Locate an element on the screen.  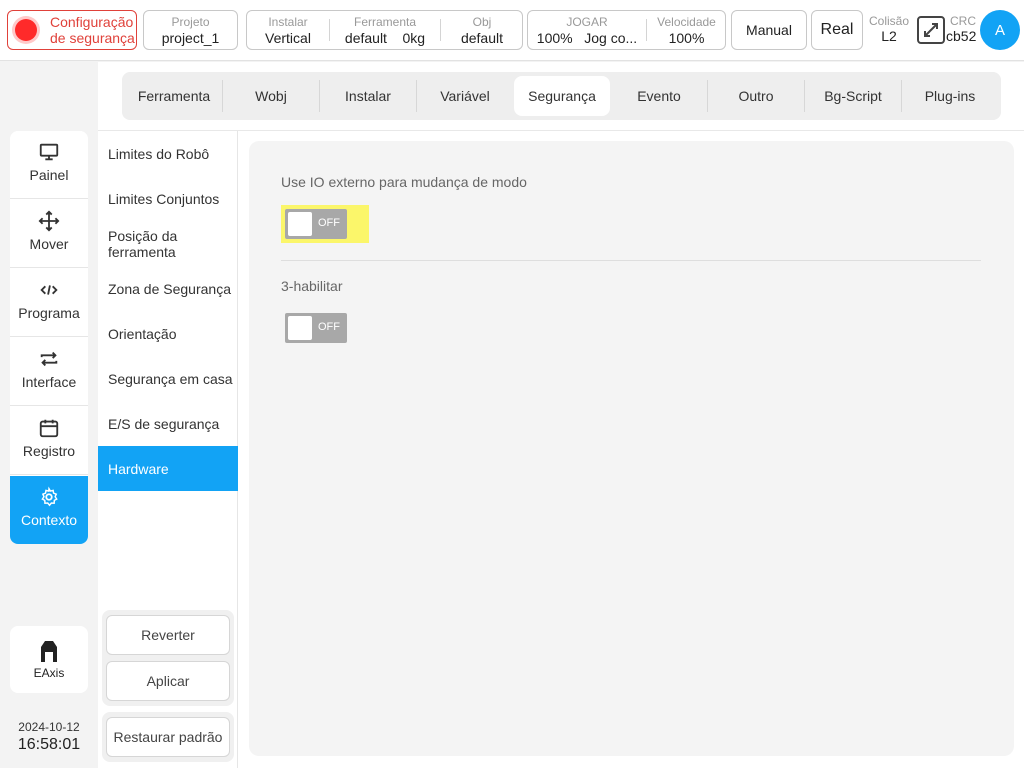
tab-instalar: Instalar is located at coordinates (368, 96).